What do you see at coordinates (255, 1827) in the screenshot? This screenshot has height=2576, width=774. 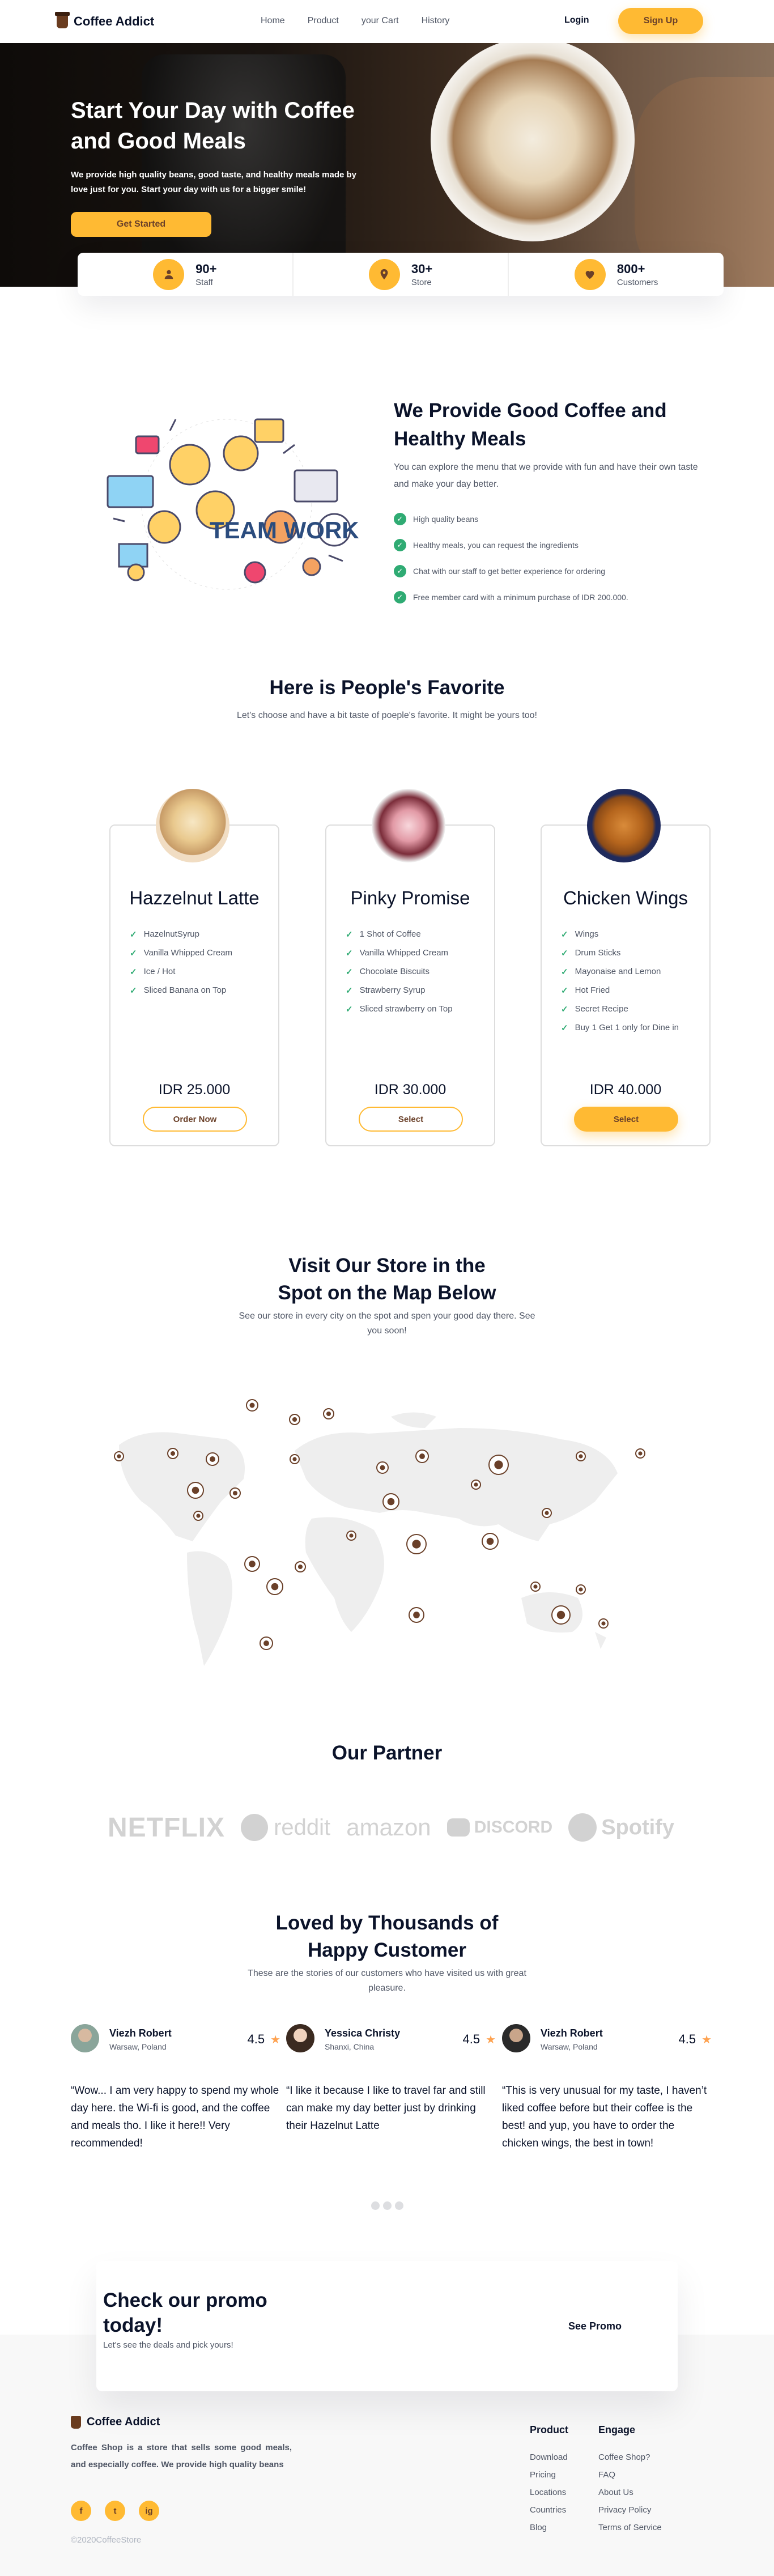 I see `reddit-icon` at bounding box center [255, 1827].